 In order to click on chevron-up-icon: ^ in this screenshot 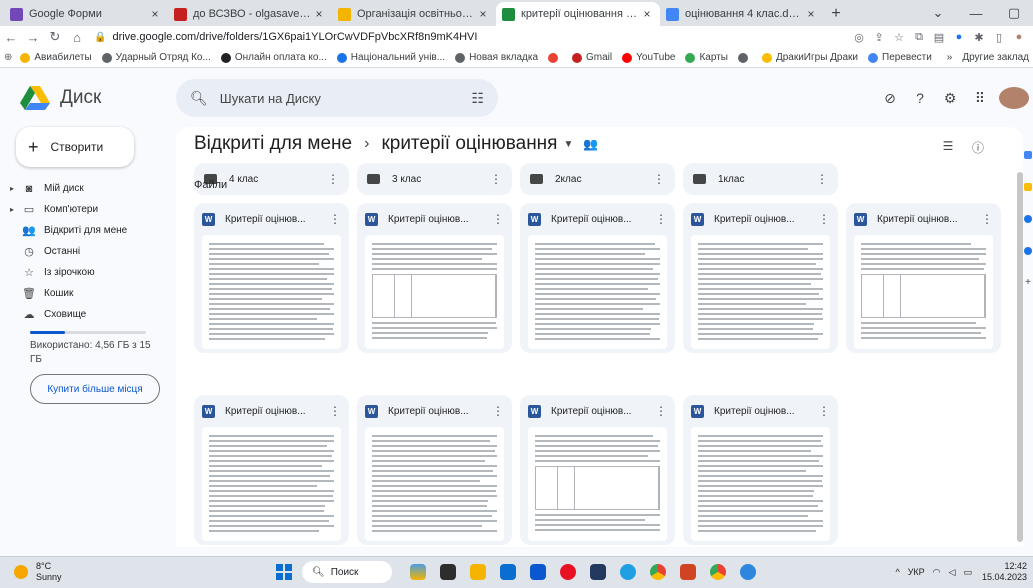, I will do `click(897, 572)`.